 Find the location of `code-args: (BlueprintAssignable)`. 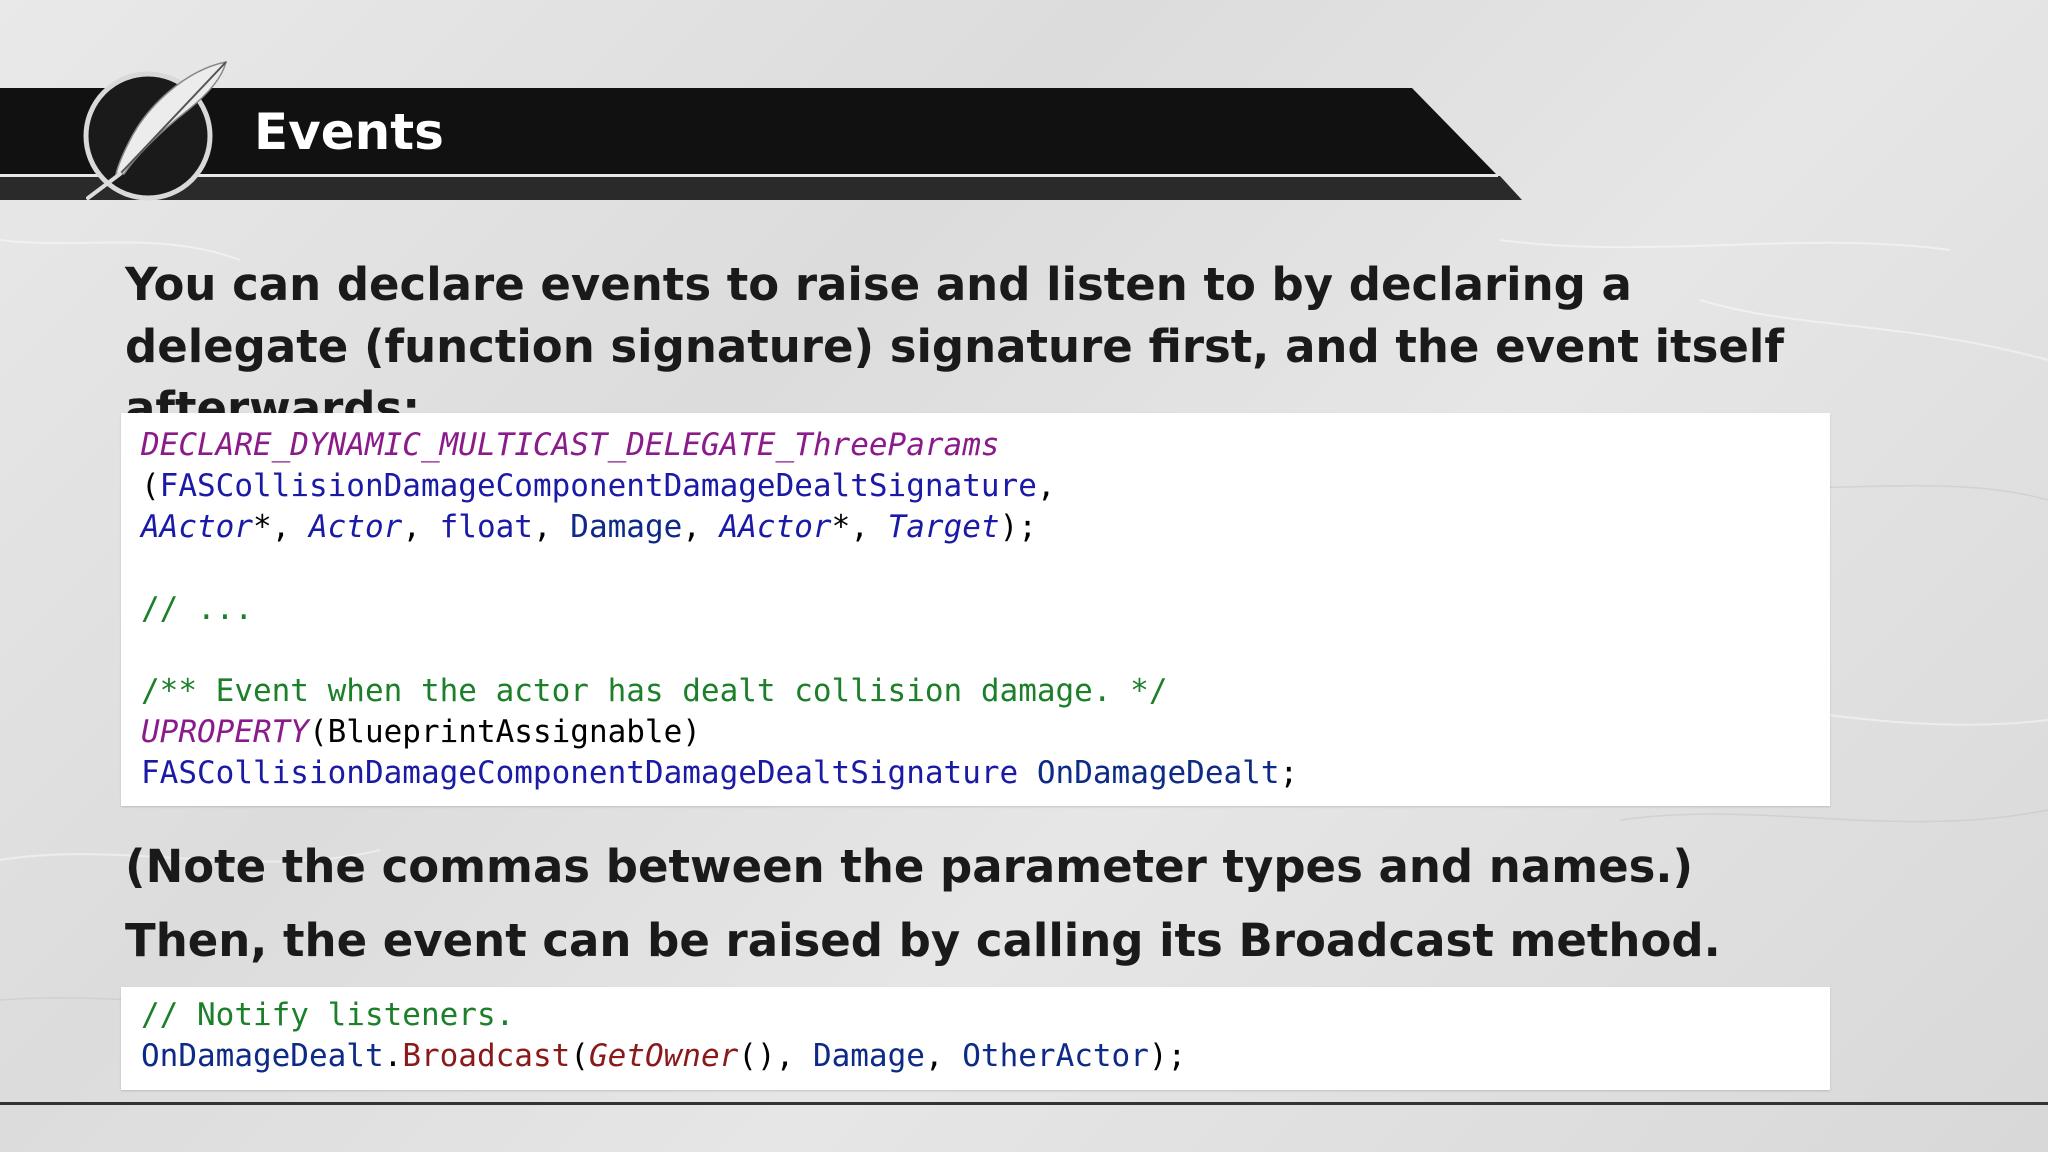

code-args: (BlueprintAssignable) is located at coordinates (504, 732).